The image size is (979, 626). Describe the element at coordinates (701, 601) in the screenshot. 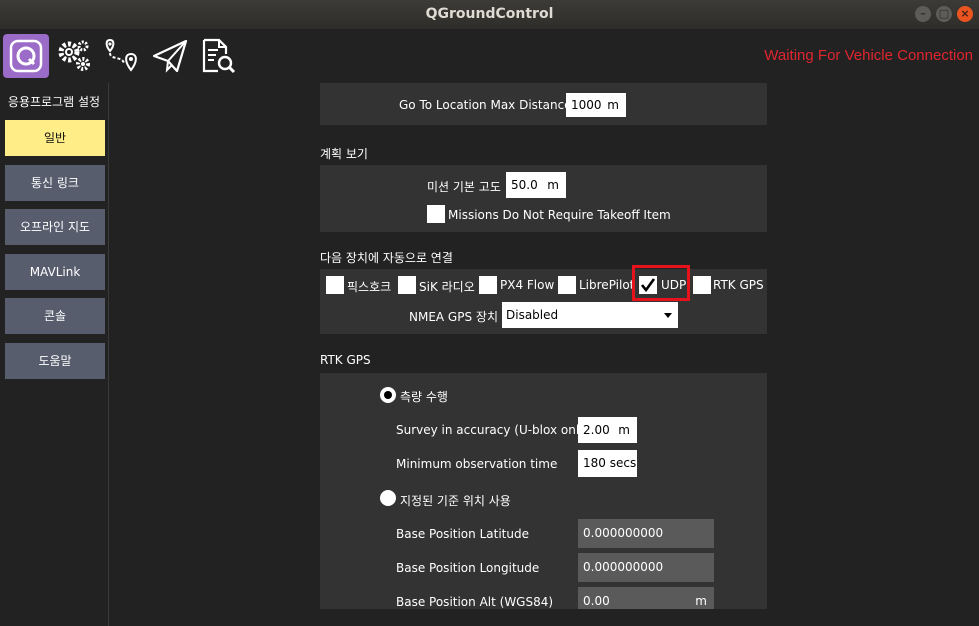

I see `base-alt-unit: m` at that location.